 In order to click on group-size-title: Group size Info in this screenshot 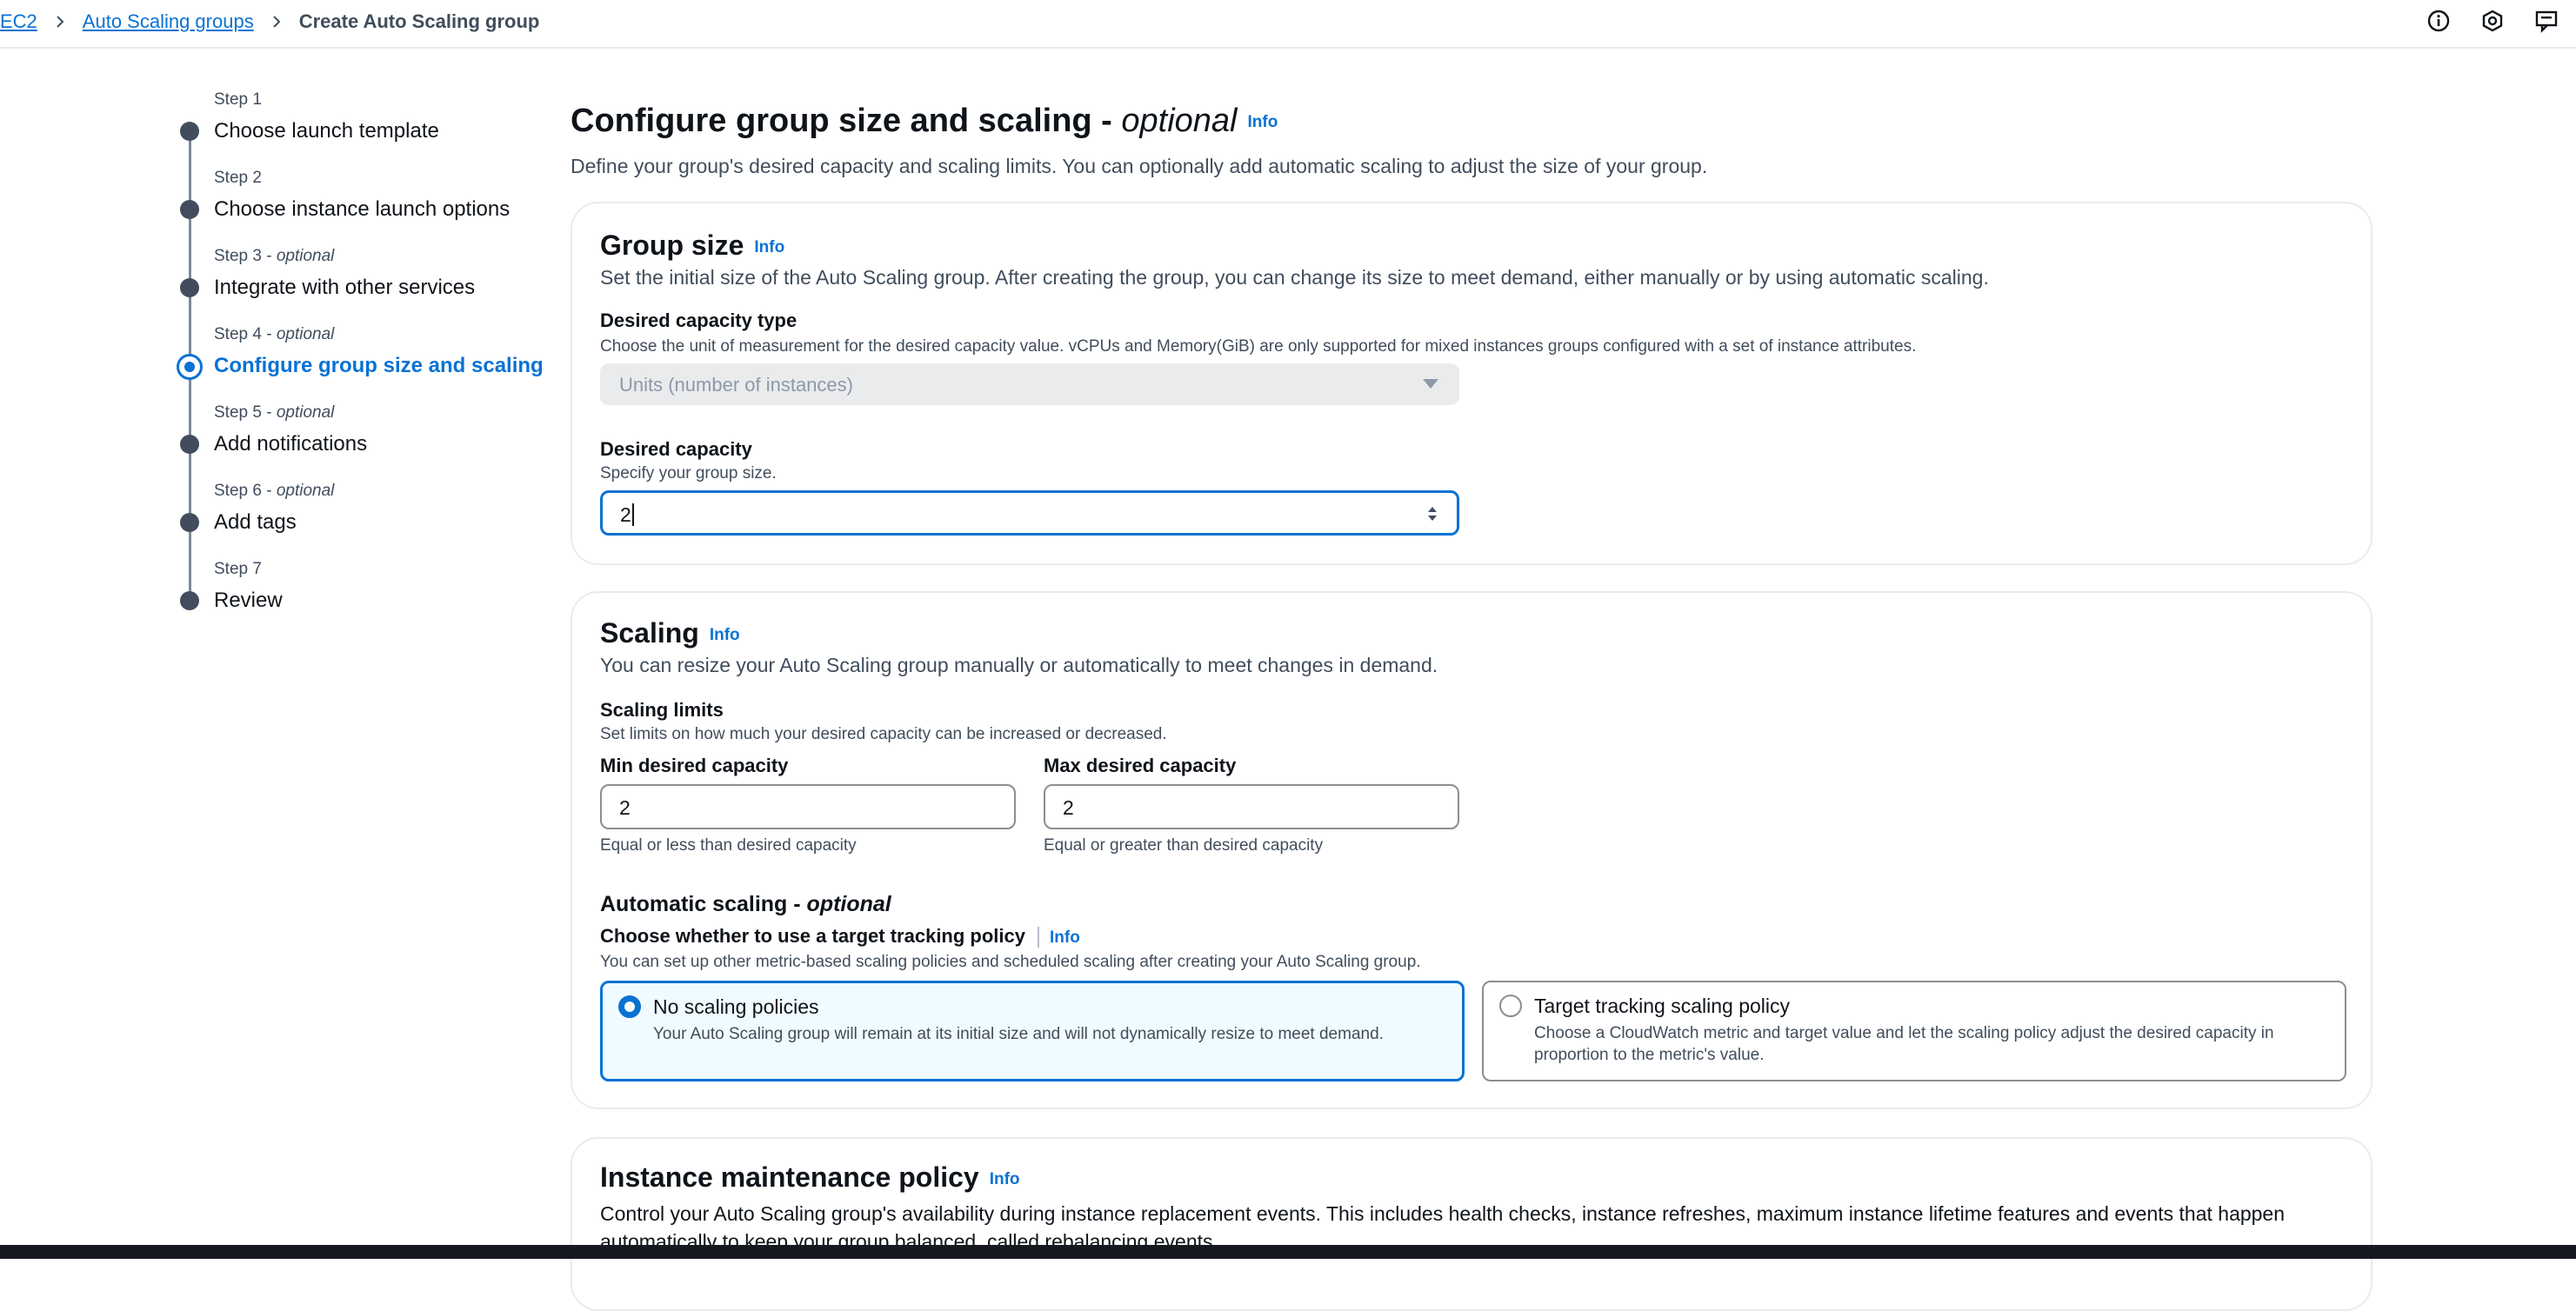, I will do `click(692, 245)`.